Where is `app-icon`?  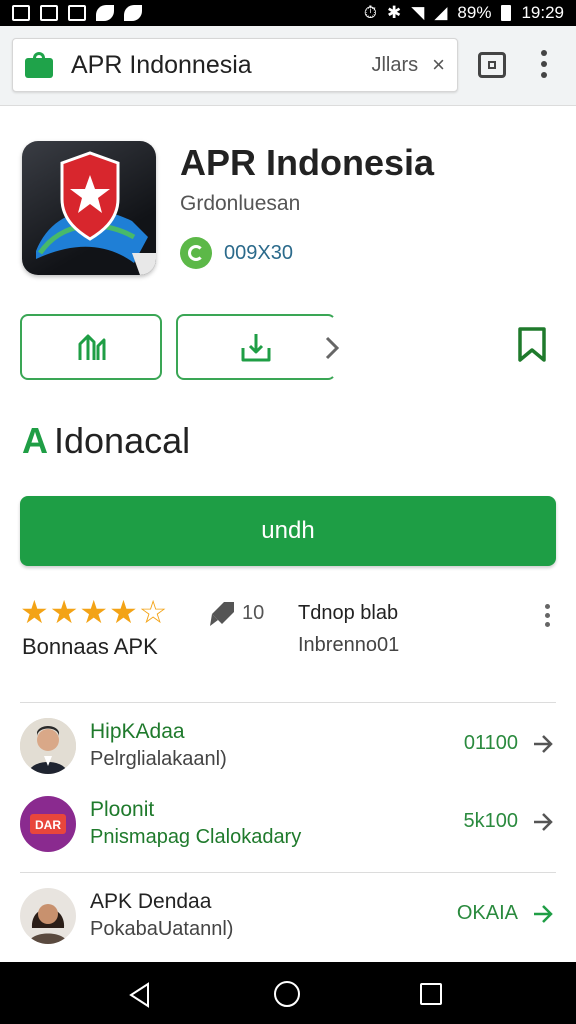 app-icon is located at coordinates (89, 208).